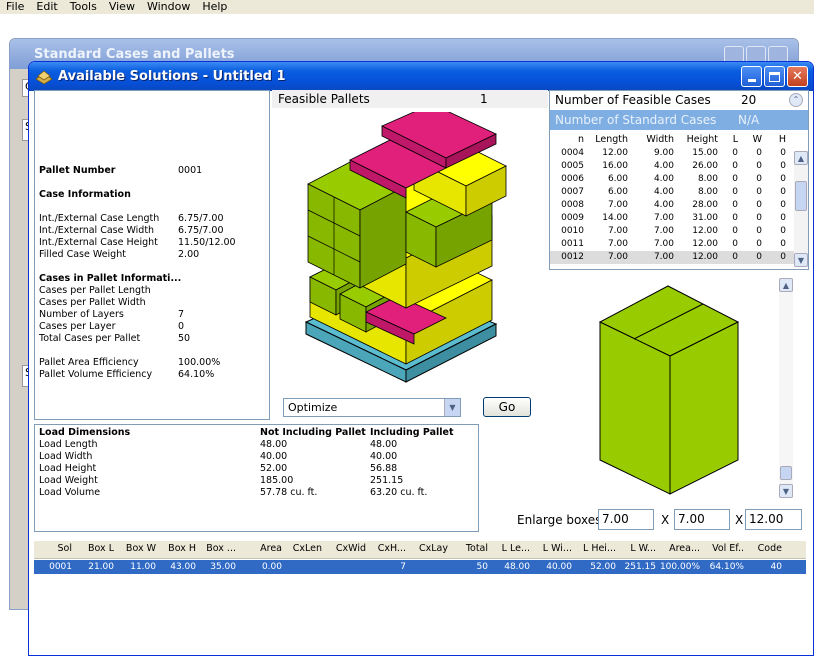 Image resolution: width=814 pixels, height=656 pixels. Describe the element at coordinates (750, 139) in the screenshot. I see `column-header: W` at that location.